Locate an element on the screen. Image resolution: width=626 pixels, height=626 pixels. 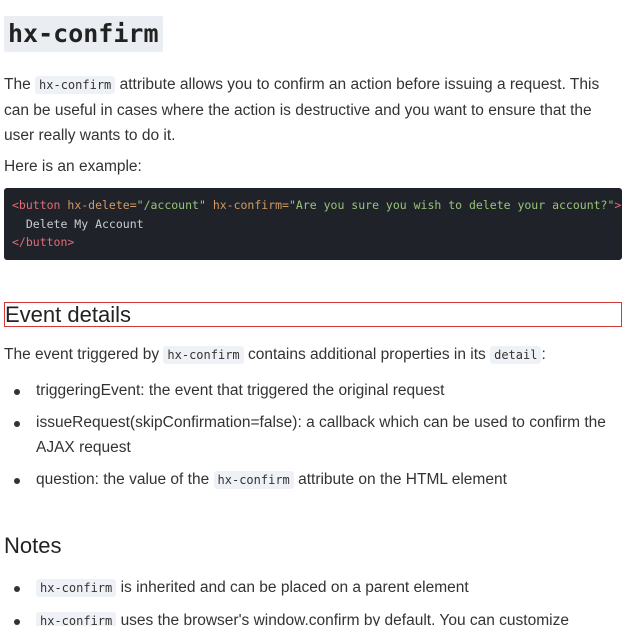
event-text-post: : is located at coordinates (543, 354).